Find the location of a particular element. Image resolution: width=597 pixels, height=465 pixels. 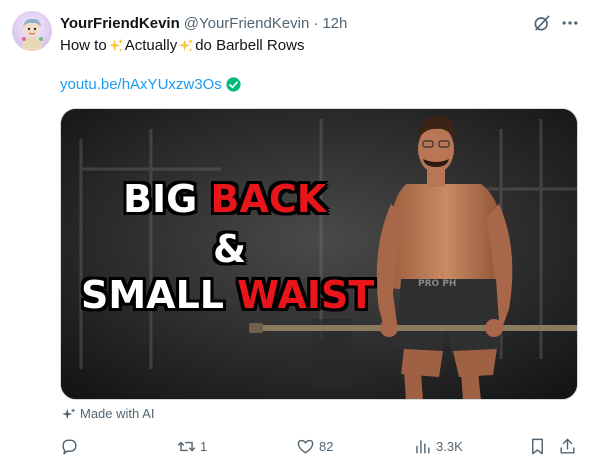

like-count: 82 is located at coordinates (326, 446).